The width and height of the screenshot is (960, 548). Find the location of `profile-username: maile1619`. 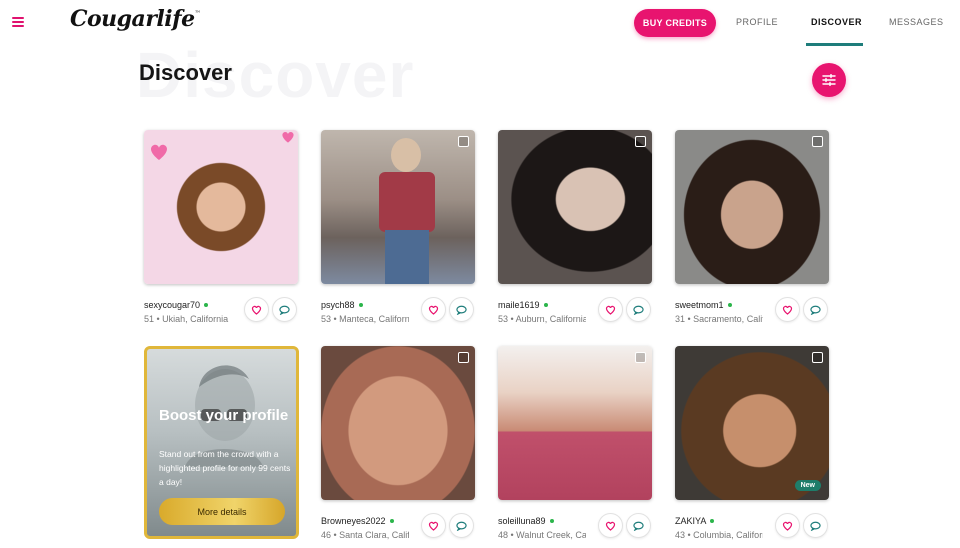

profile-username: maile1619 is located at coordinates (523, 305).